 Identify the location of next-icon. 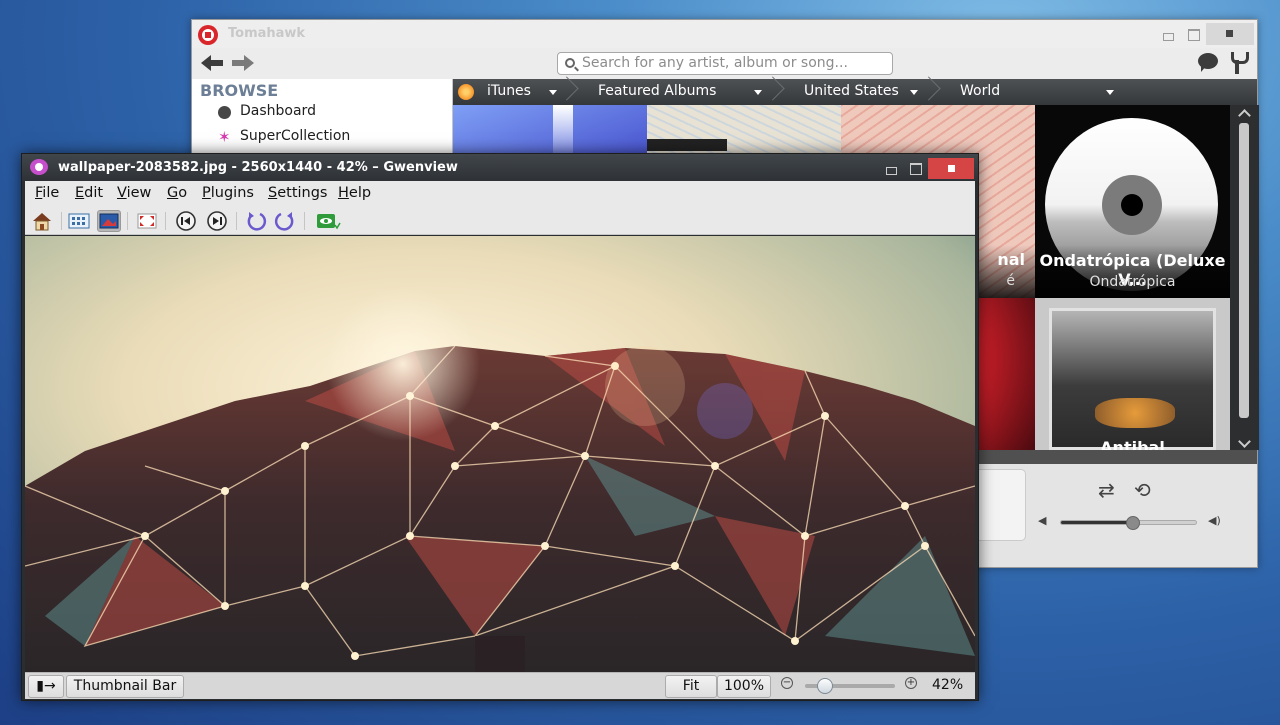
(217, 221).